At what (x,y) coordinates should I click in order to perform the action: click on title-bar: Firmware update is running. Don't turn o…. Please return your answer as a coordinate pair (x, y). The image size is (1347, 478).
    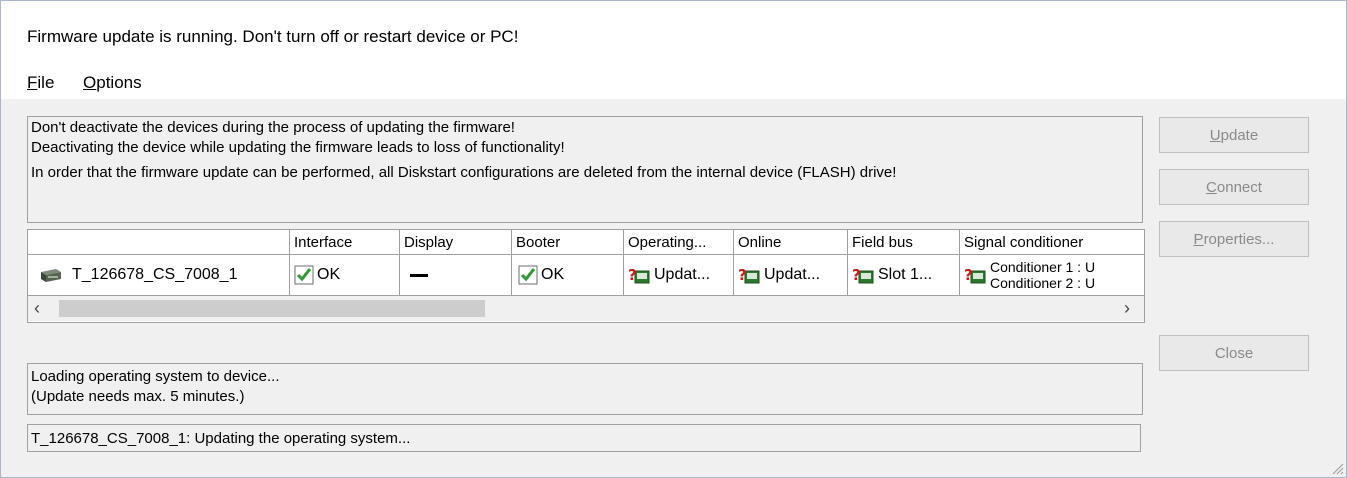
    Looking at the image, I should click on (673, 31).